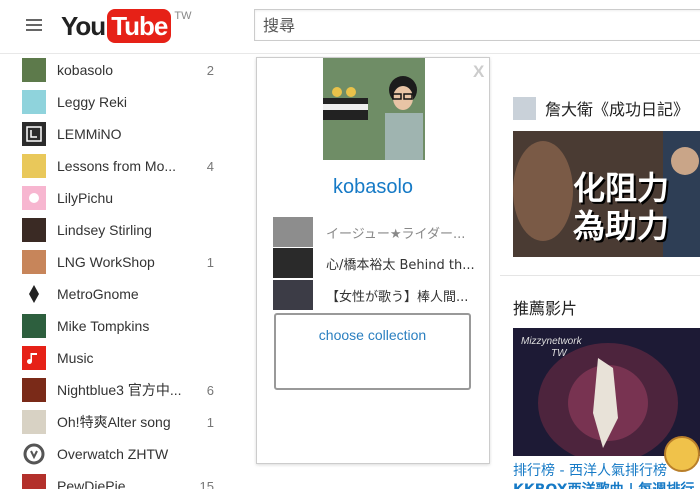 This screenshot has height=489, width=700. I want to click on sidebar-item-leggy-reki: Leggy Reki, so click(117, 102).